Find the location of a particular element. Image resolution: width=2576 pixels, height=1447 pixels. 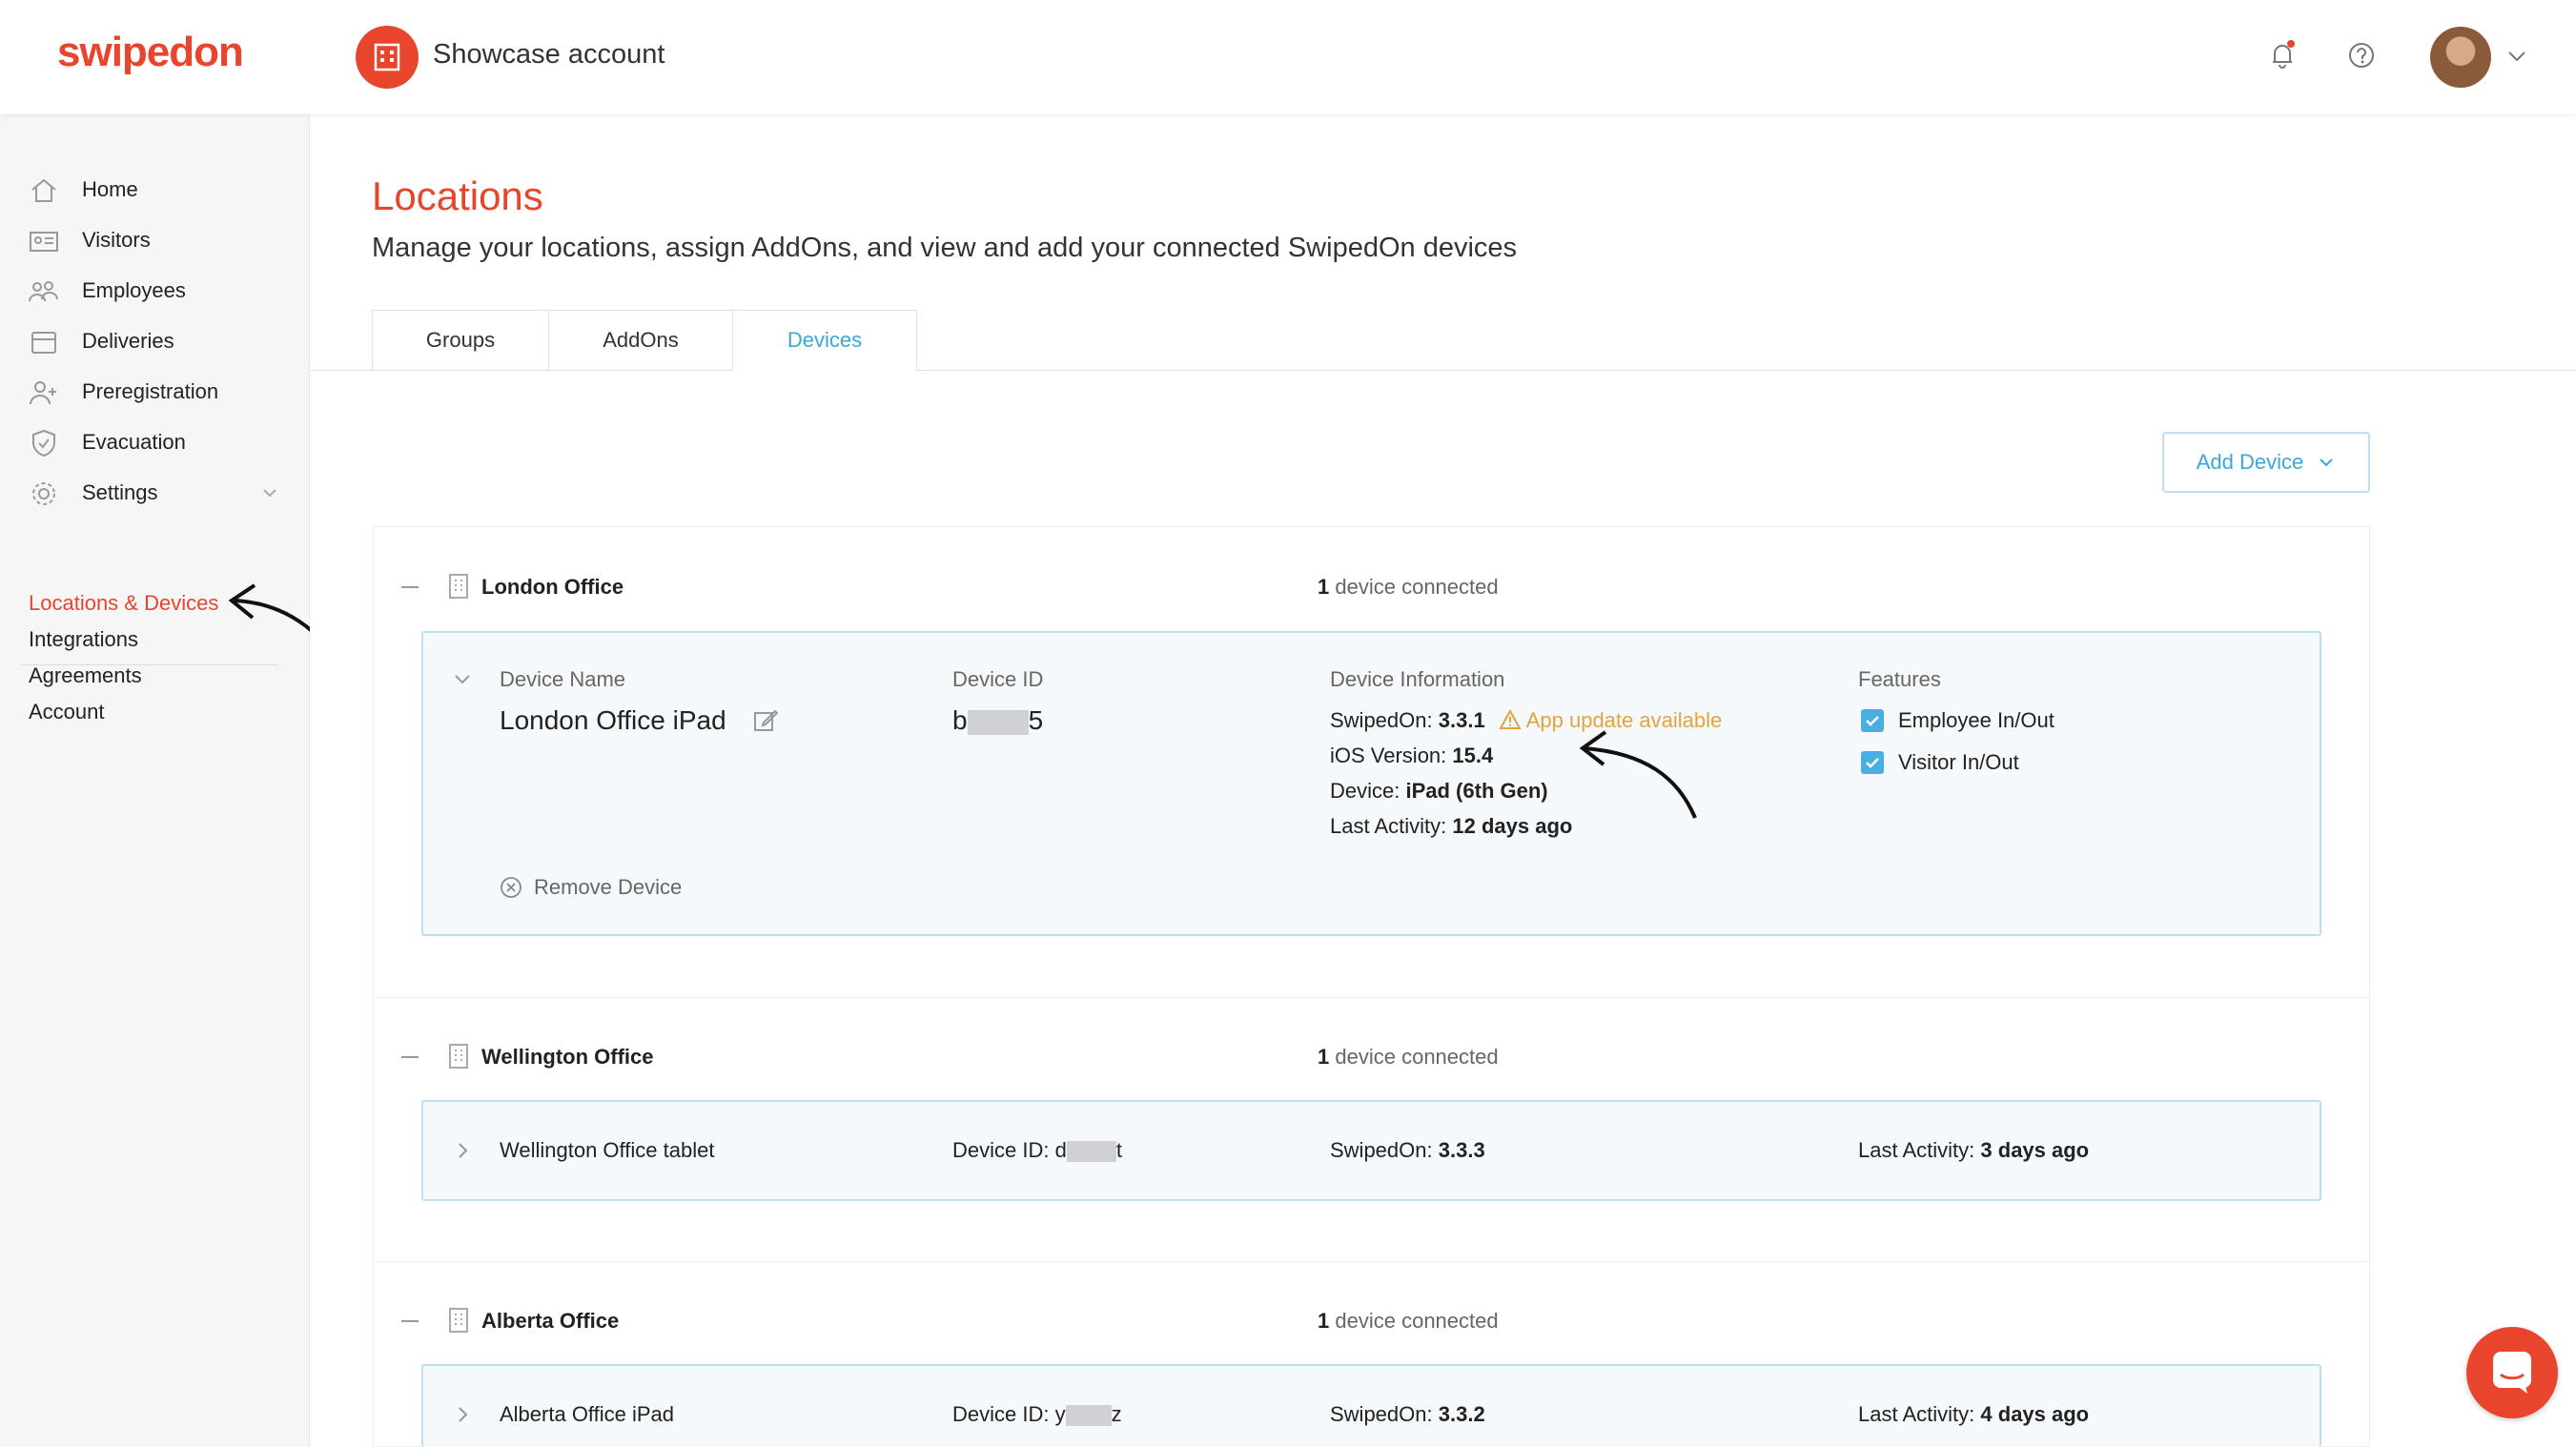

sidebar-item-label: Settings is located at coordinates (120, 492).